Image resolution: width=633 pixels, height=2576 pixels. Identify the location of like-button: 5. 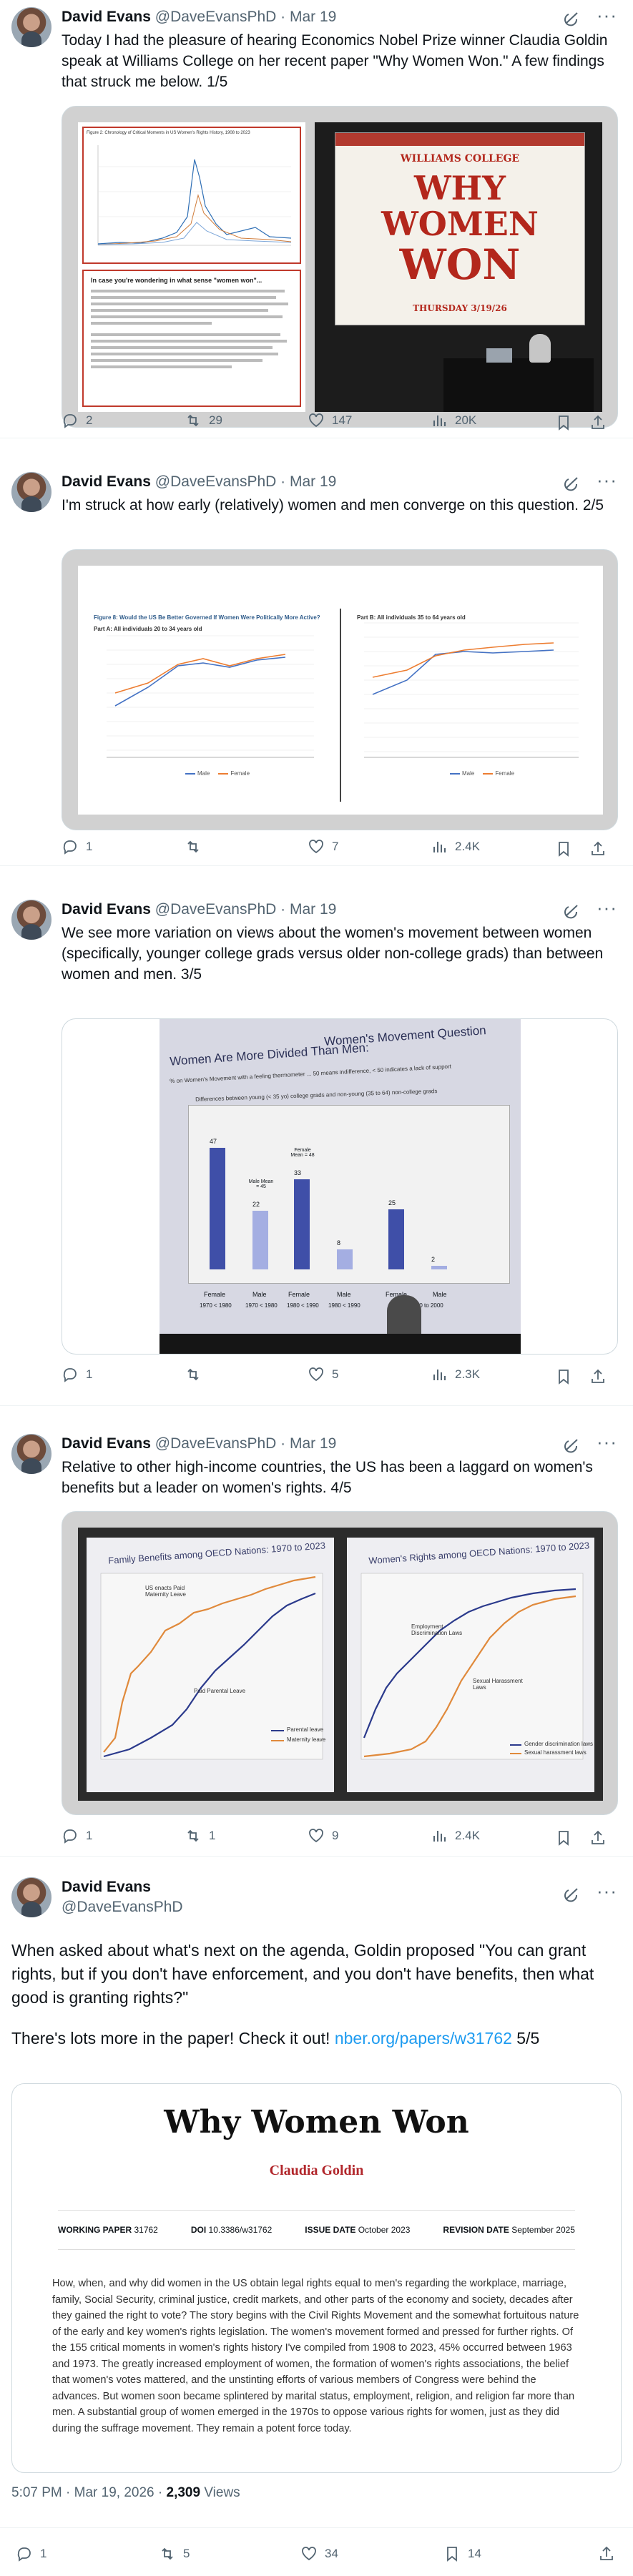
(323, 1375).